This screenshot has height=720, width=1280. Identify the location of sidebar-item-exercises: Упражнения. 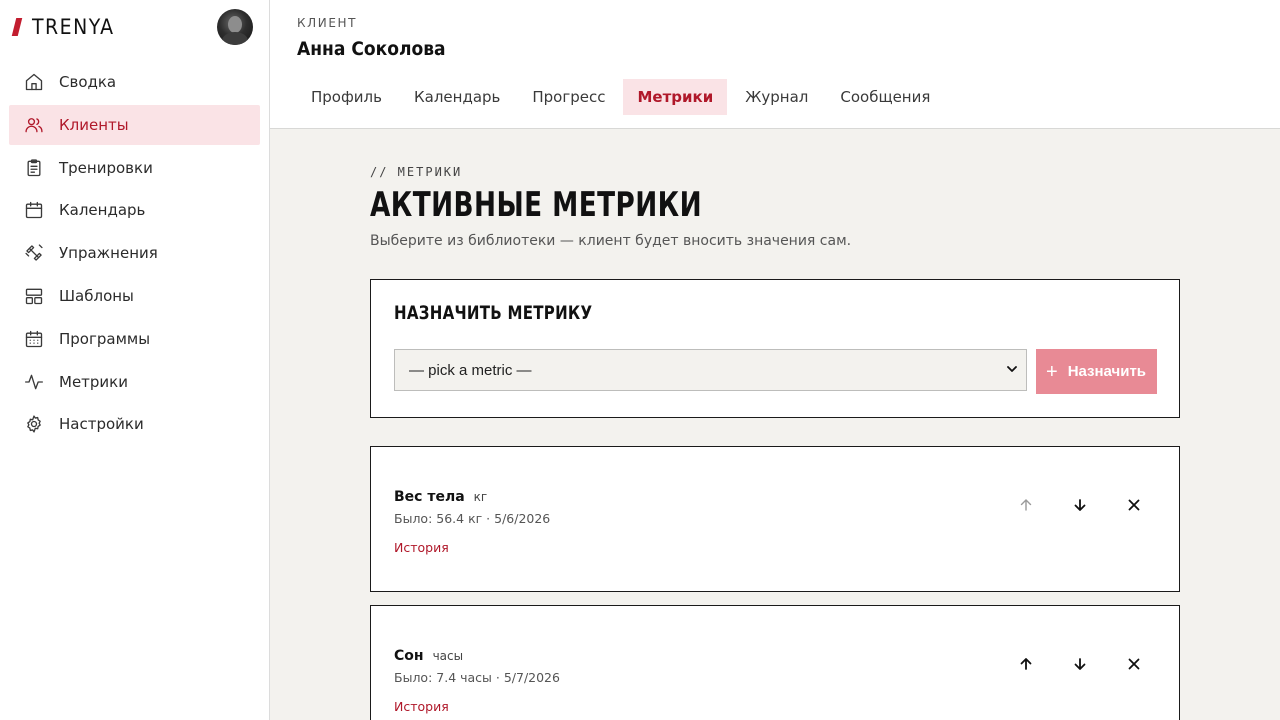
(134, 253).